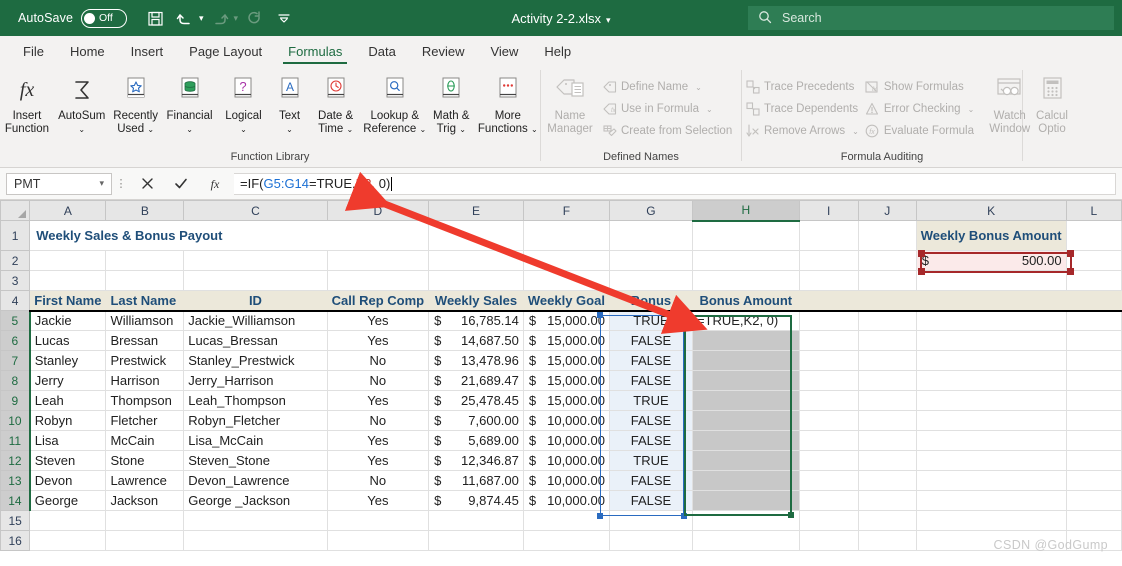  I want to click on red-double-arrow-annotation, so click(526, 252).